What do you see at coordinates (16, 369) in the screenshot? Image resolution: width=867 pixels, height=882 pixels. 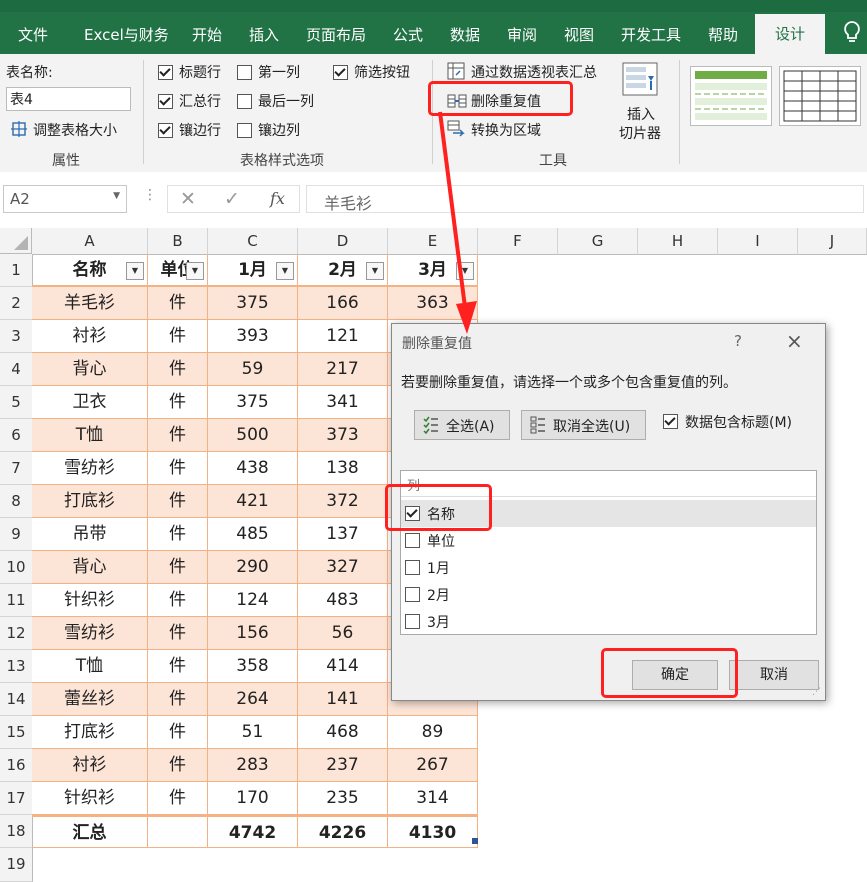 I see `row-header: 4` at bounding box center [16, 369].